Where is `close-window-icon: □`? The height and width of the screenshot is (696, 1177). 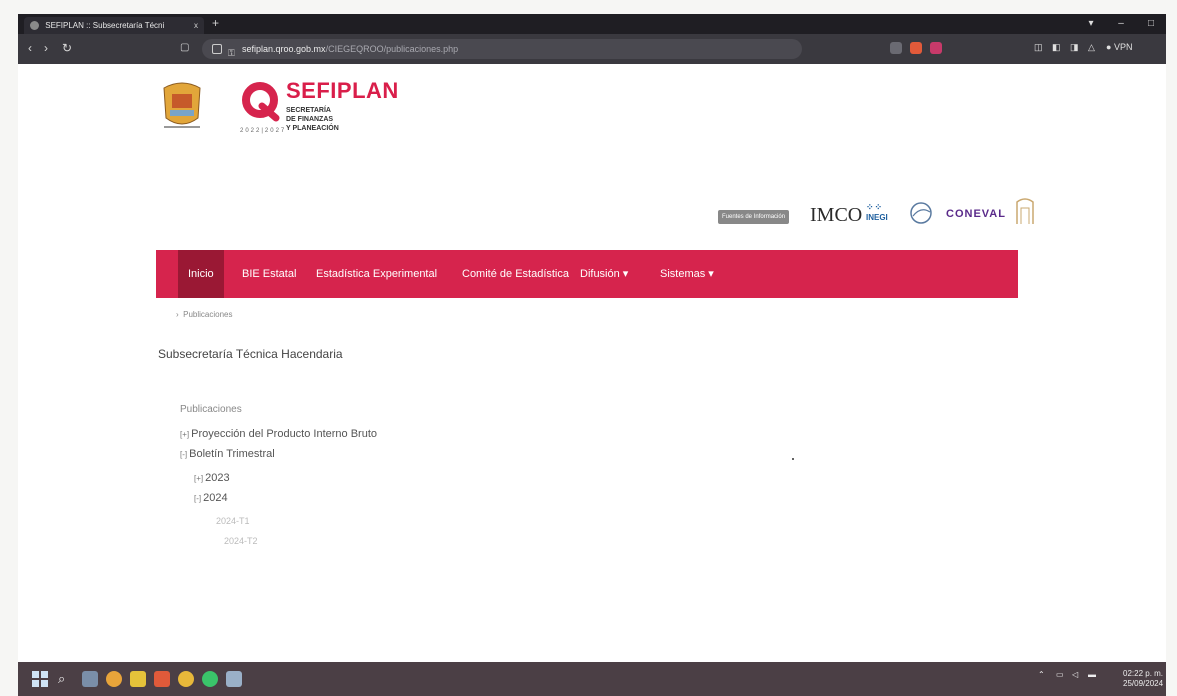 close-window-icon: □ is located at coordinates (1151, 24).